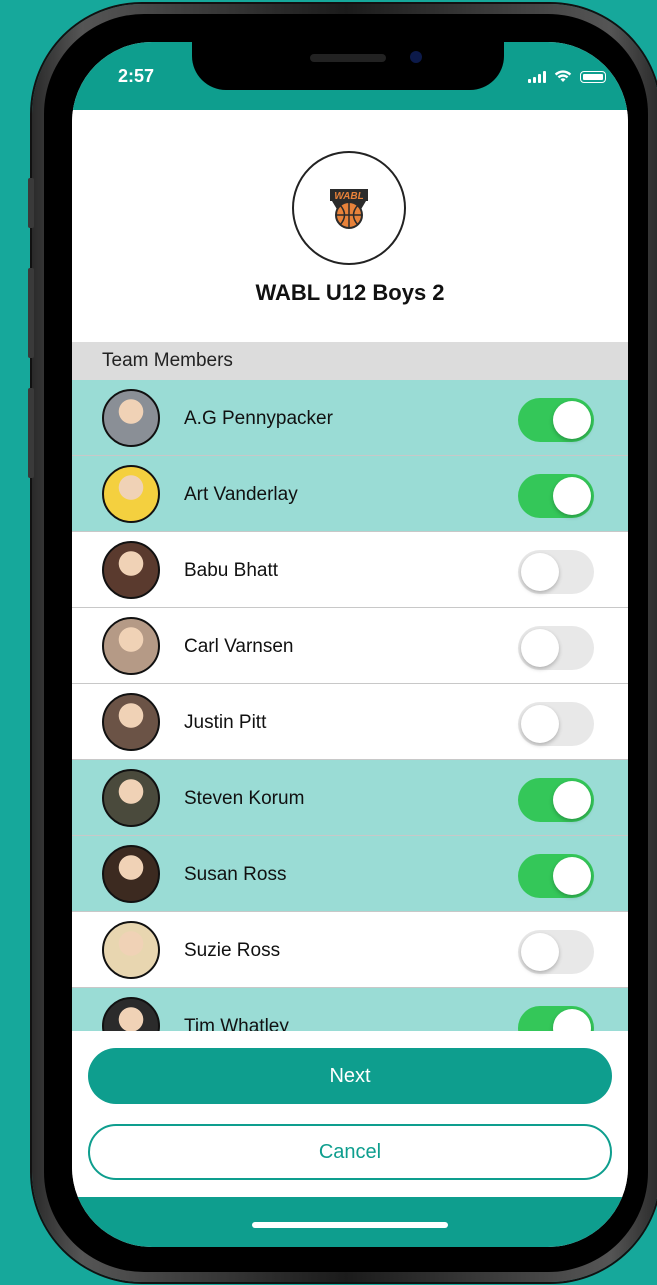 This screenshot has width=657, height=1285. I want to click on member-row: Steven Korum, so click(350, 798).